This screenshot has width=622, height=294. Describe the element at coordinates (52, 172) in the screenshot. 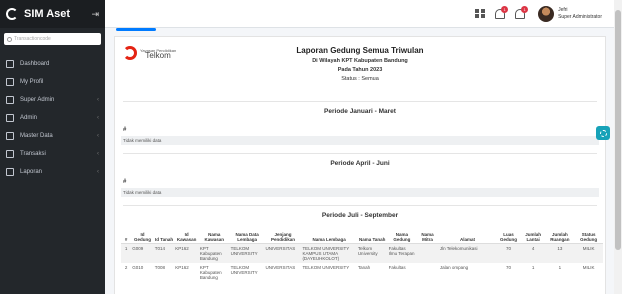

I see `sidebar-item-laporan: Laporan ‹` at that location.